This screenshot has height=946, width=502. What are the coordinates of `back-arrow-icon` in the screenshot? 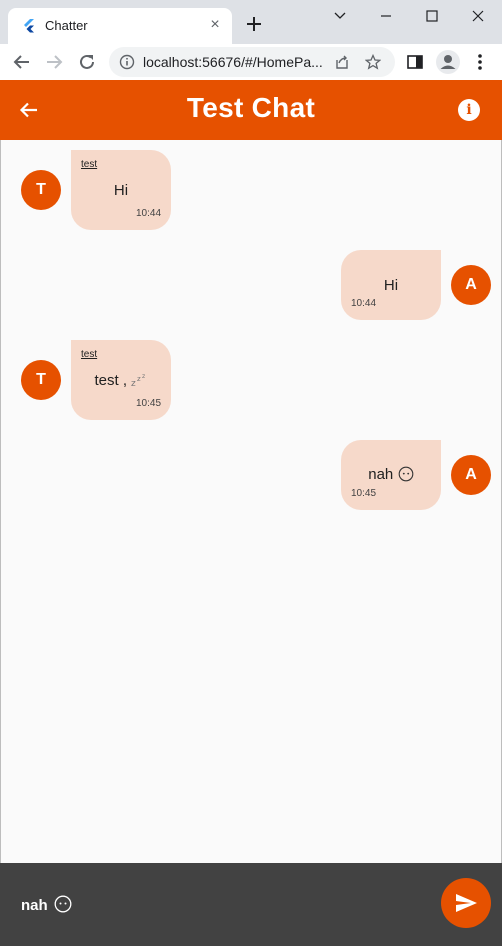 It's located at (22, 62).